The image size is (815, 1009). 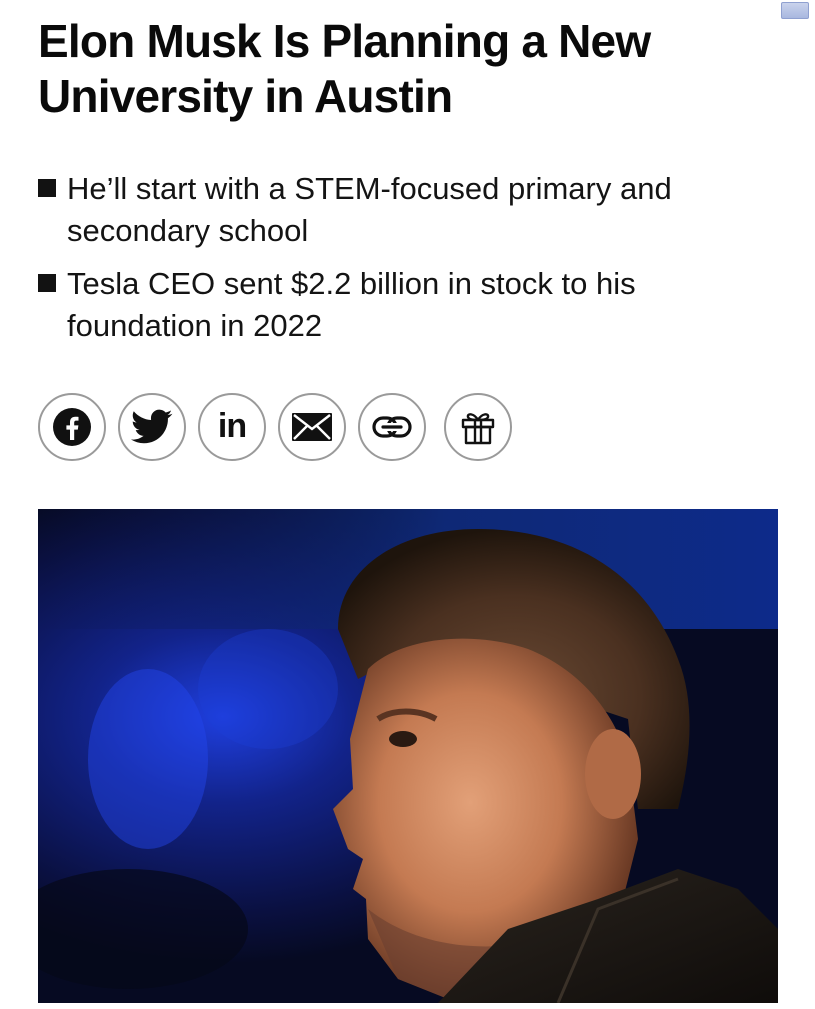 I want to click on copy-link-button, so click(x=392, y=427).